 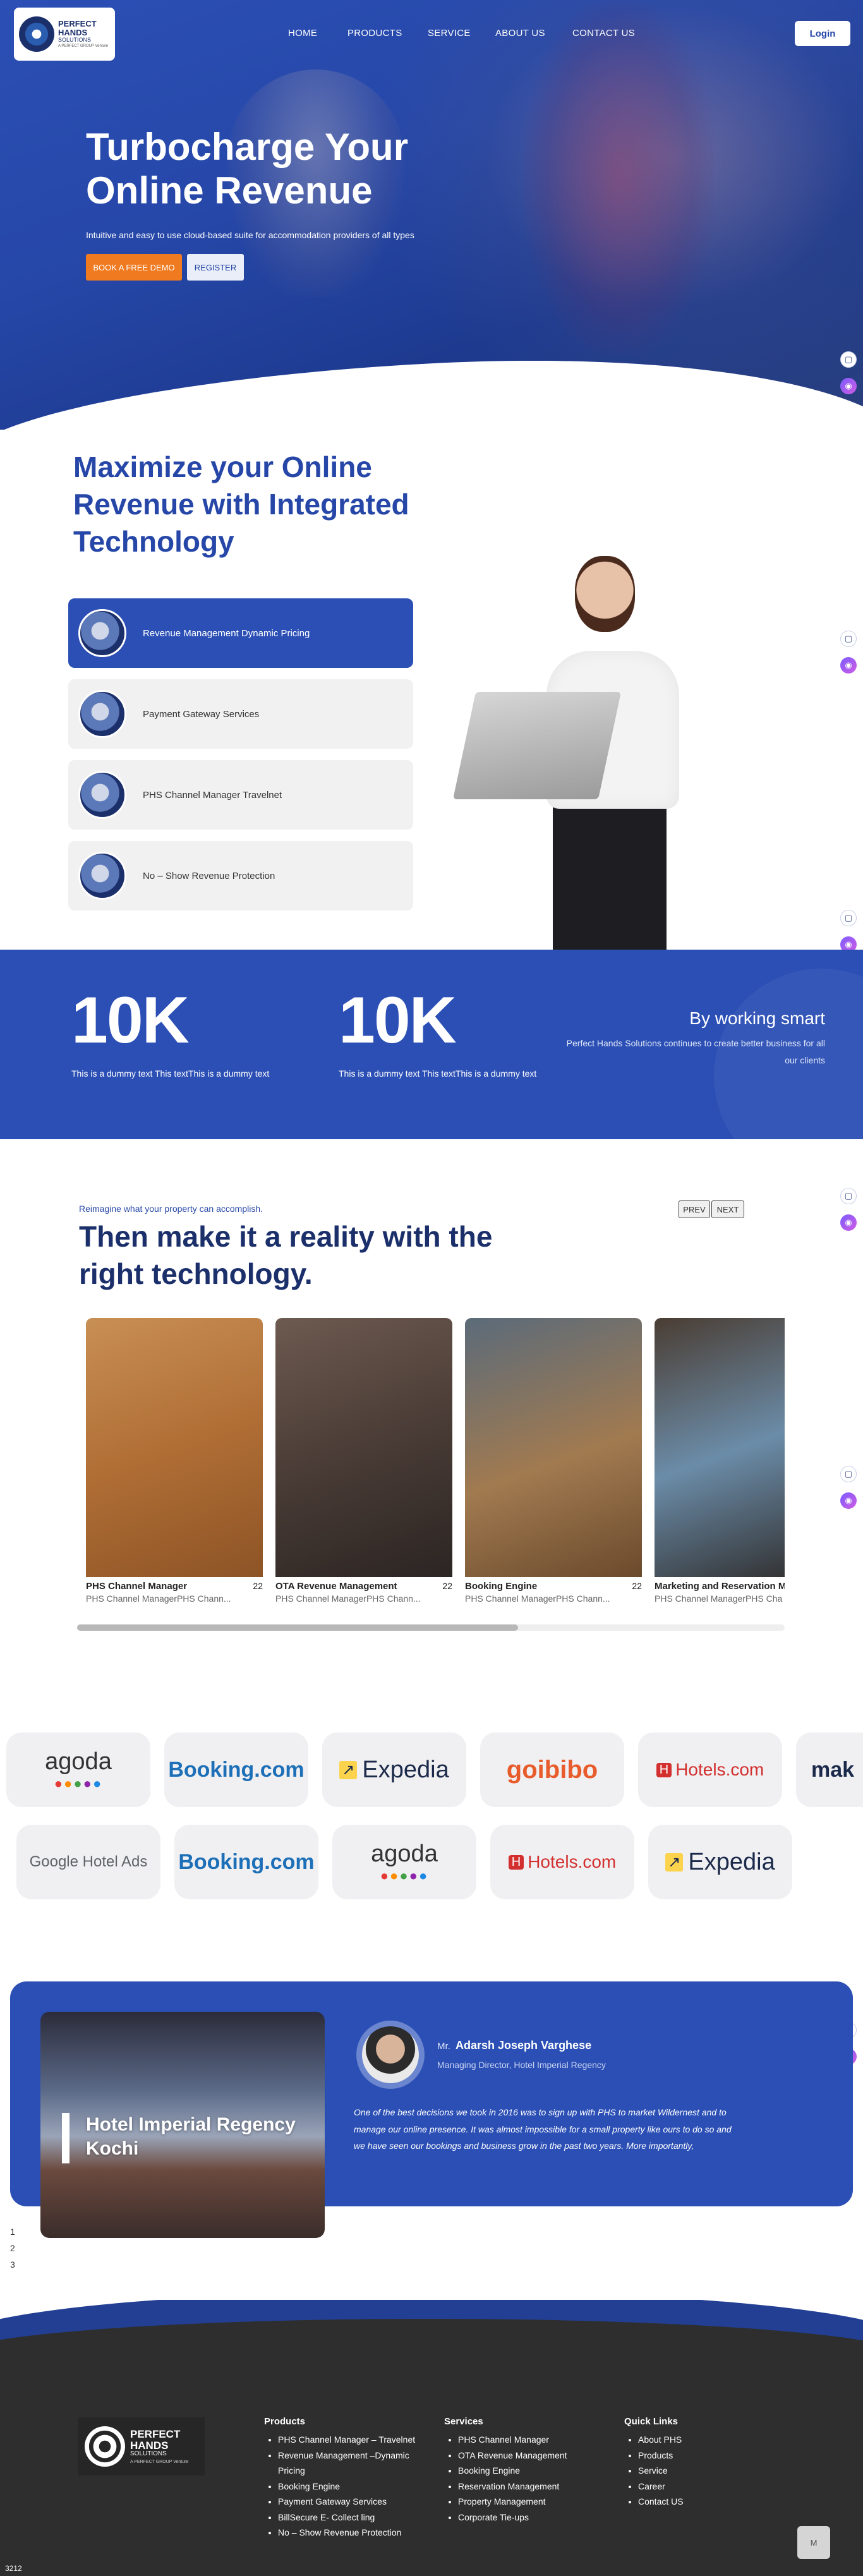 I want to click on prev-button: PREV, so click(x=694, y=1209).